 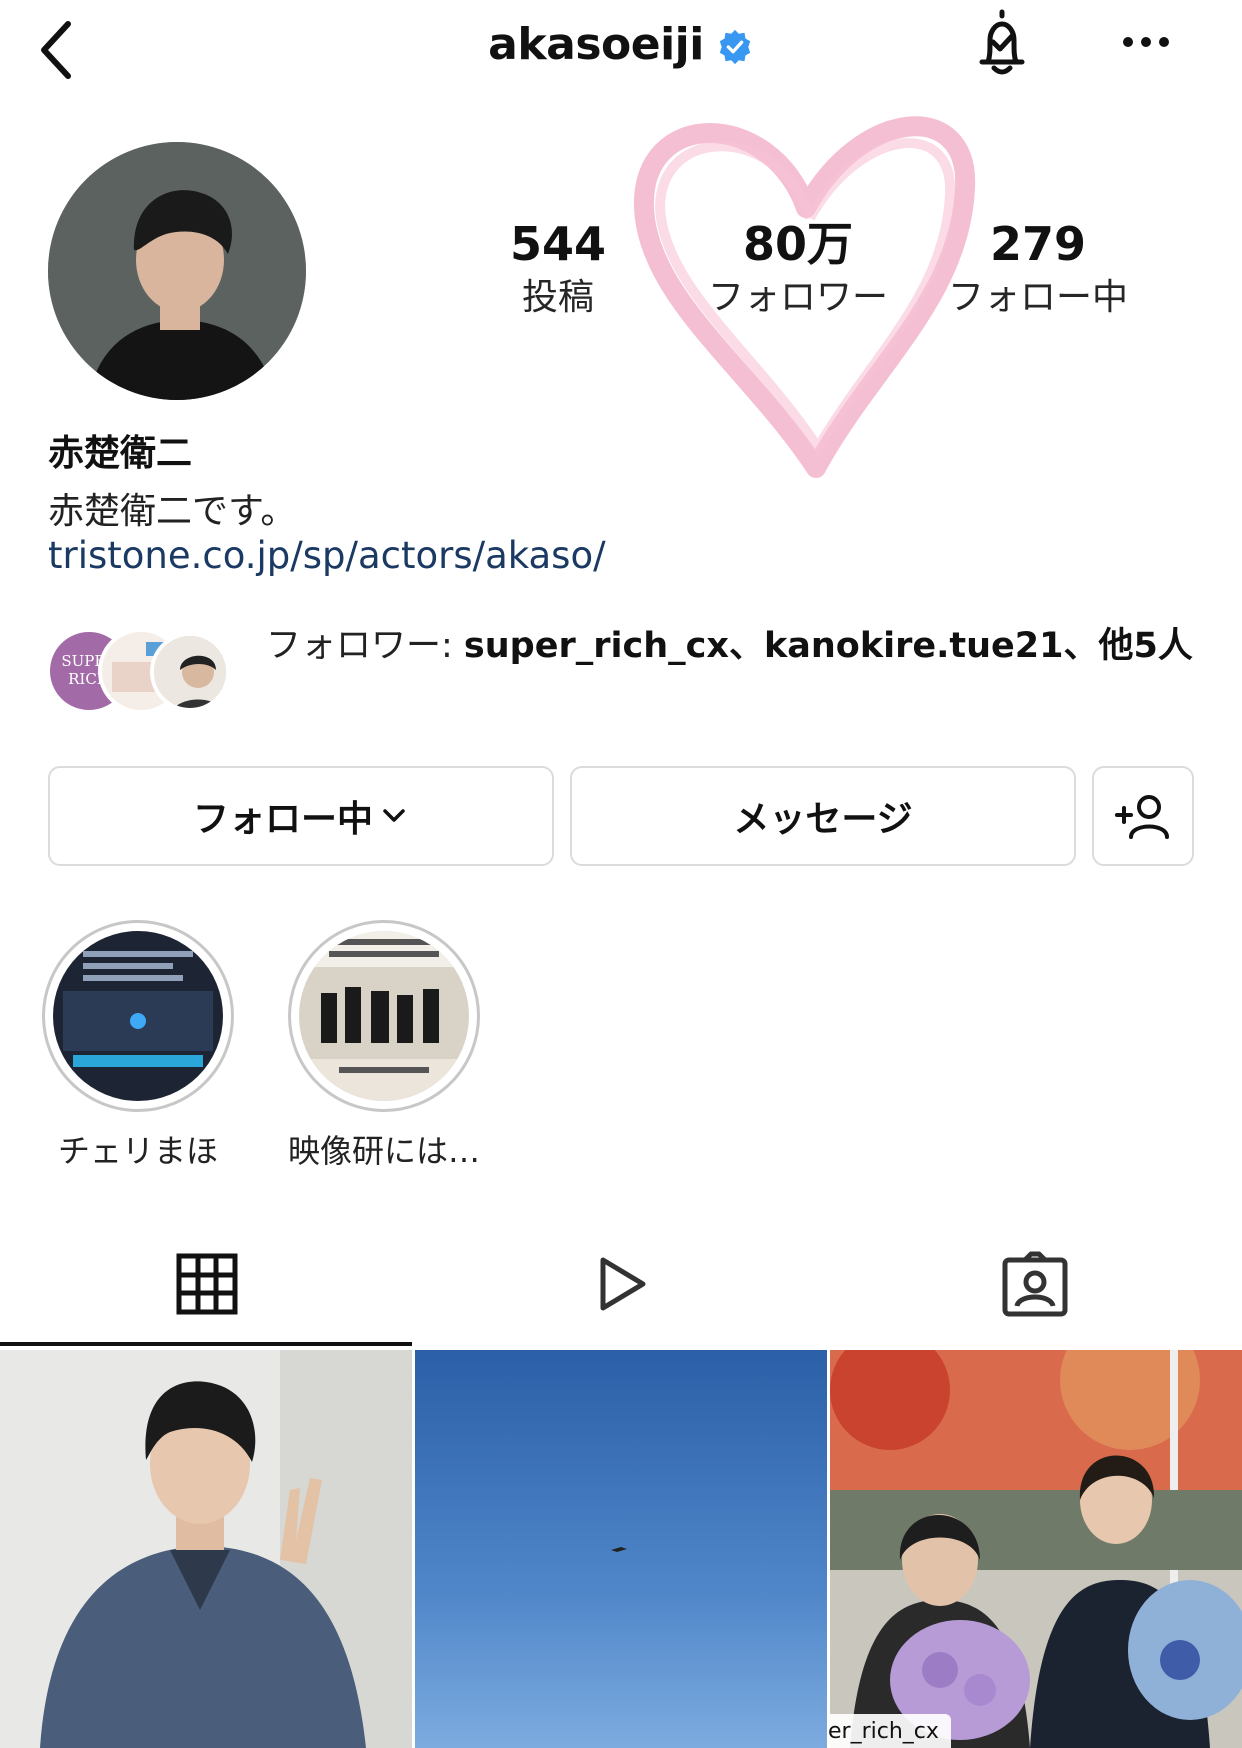 I want to click on post-image-bouquet, so click(x=1036, y=1549).